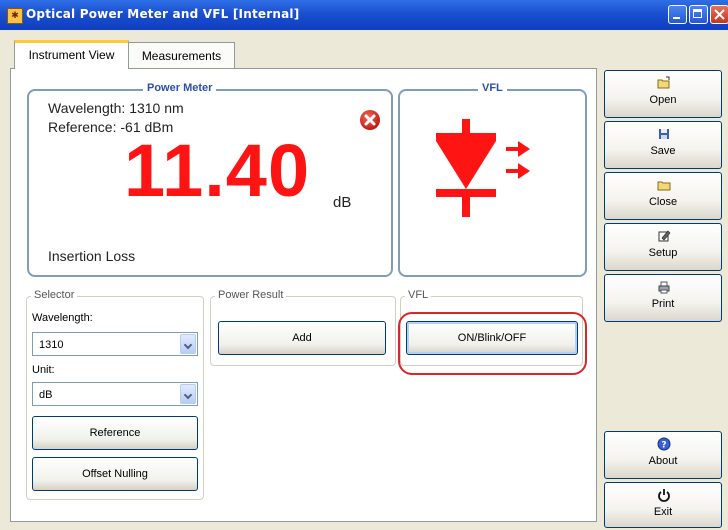 Image resolution: width=728 pixels, height=530 pixels. I want to click on laser-diode-icon, so click(485, 169).